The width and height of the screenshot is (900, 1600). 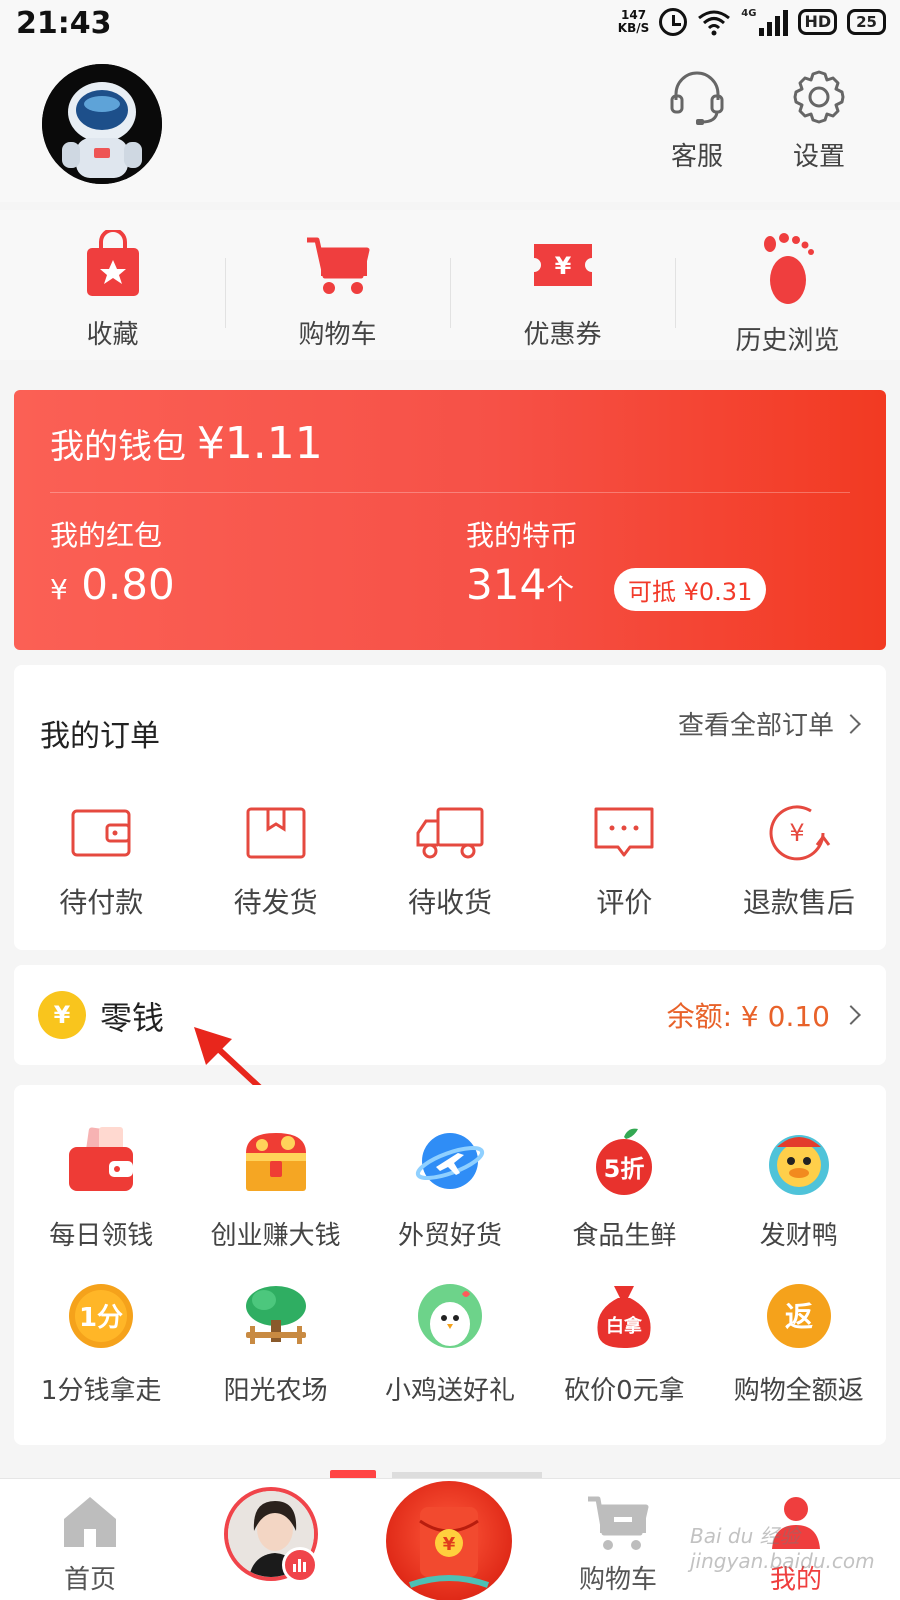 What do you see at coordinates (799, 862) in the screenshot?
I see `order-refund: ¥ 退款售后` at bounding box center [799, 862].